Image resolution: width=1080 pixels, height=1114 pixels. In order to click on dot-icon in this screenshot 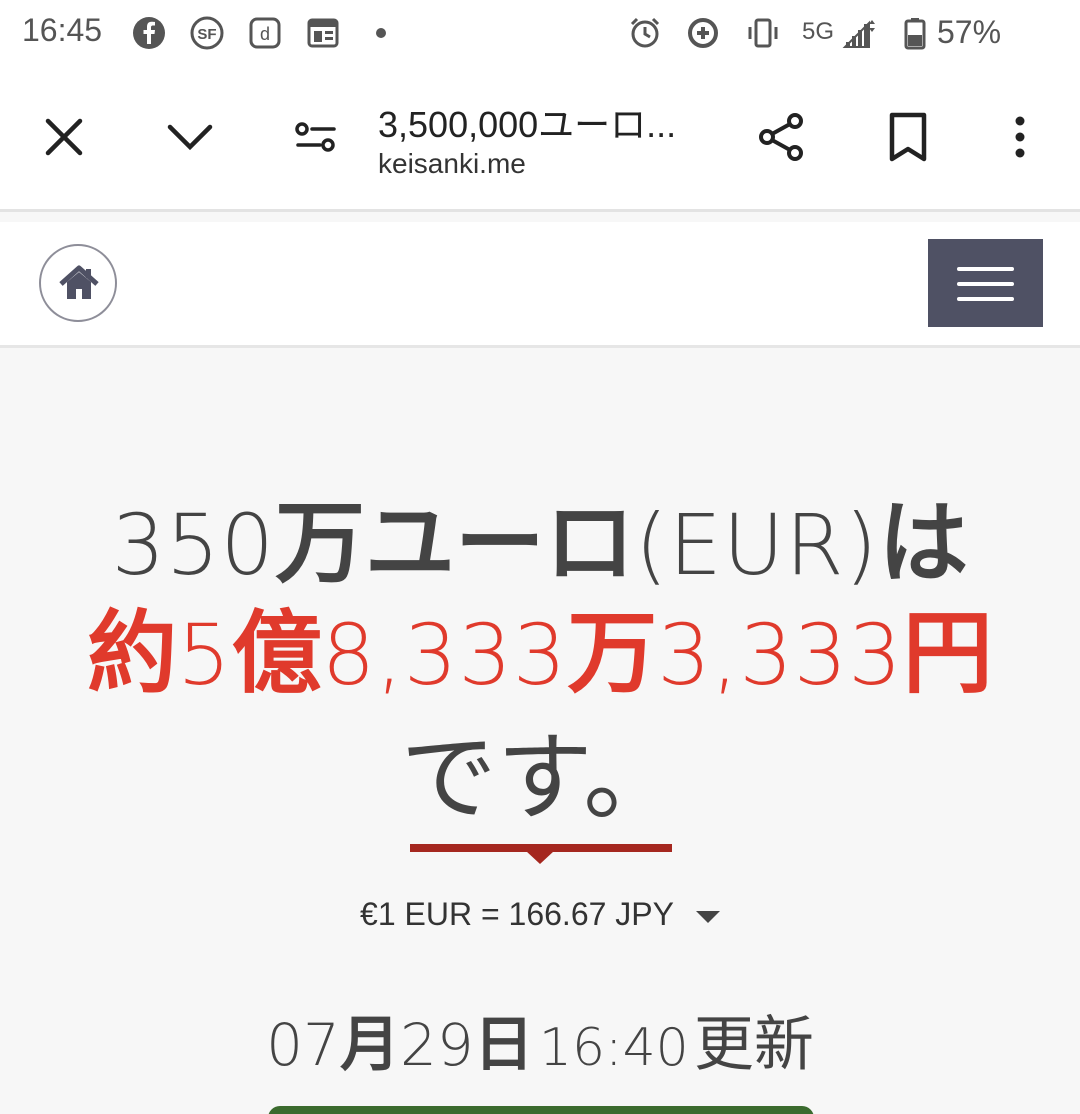, I will do `click(381, 33)`.